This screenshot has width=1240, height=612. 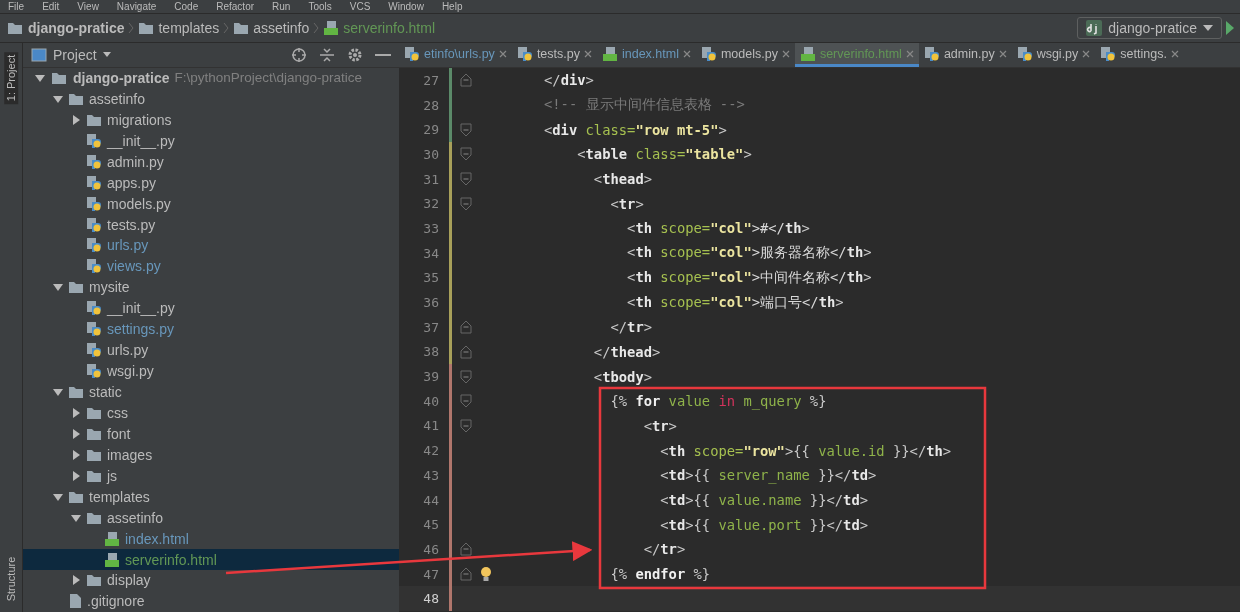 What do you see at coordinates (51, 6) in the screenshot?
I see `menu-item: Edit` at bounding box center [51, 6].